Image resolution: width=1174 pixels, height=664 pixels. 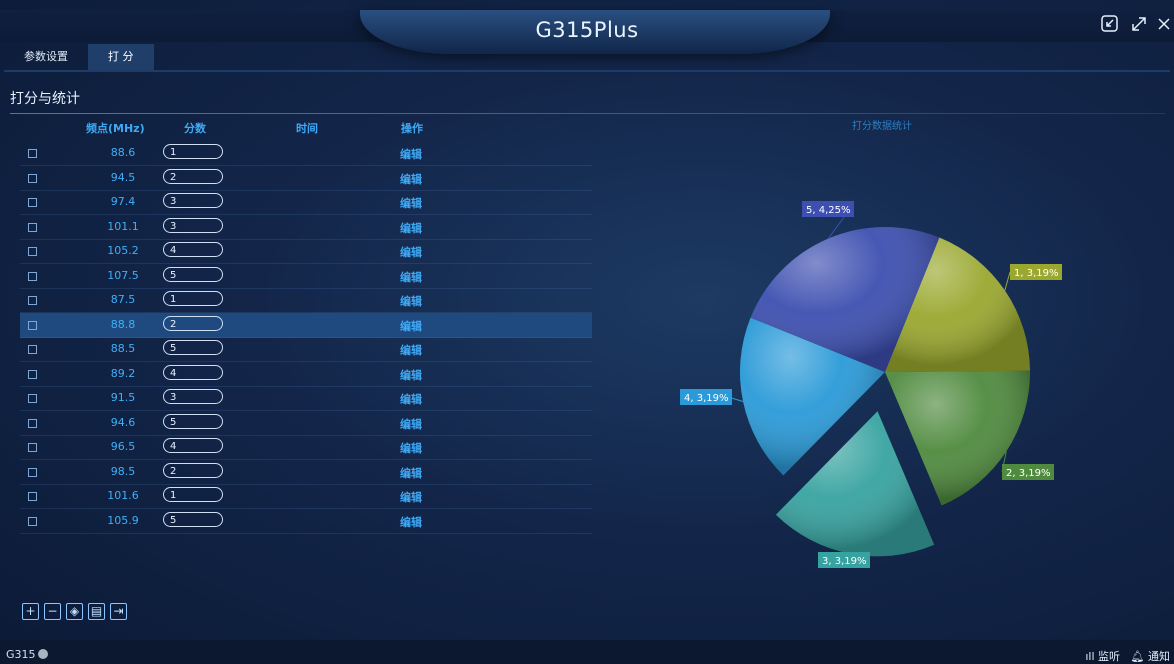 I want to click on add-button: +, so click(x=30, y=611).